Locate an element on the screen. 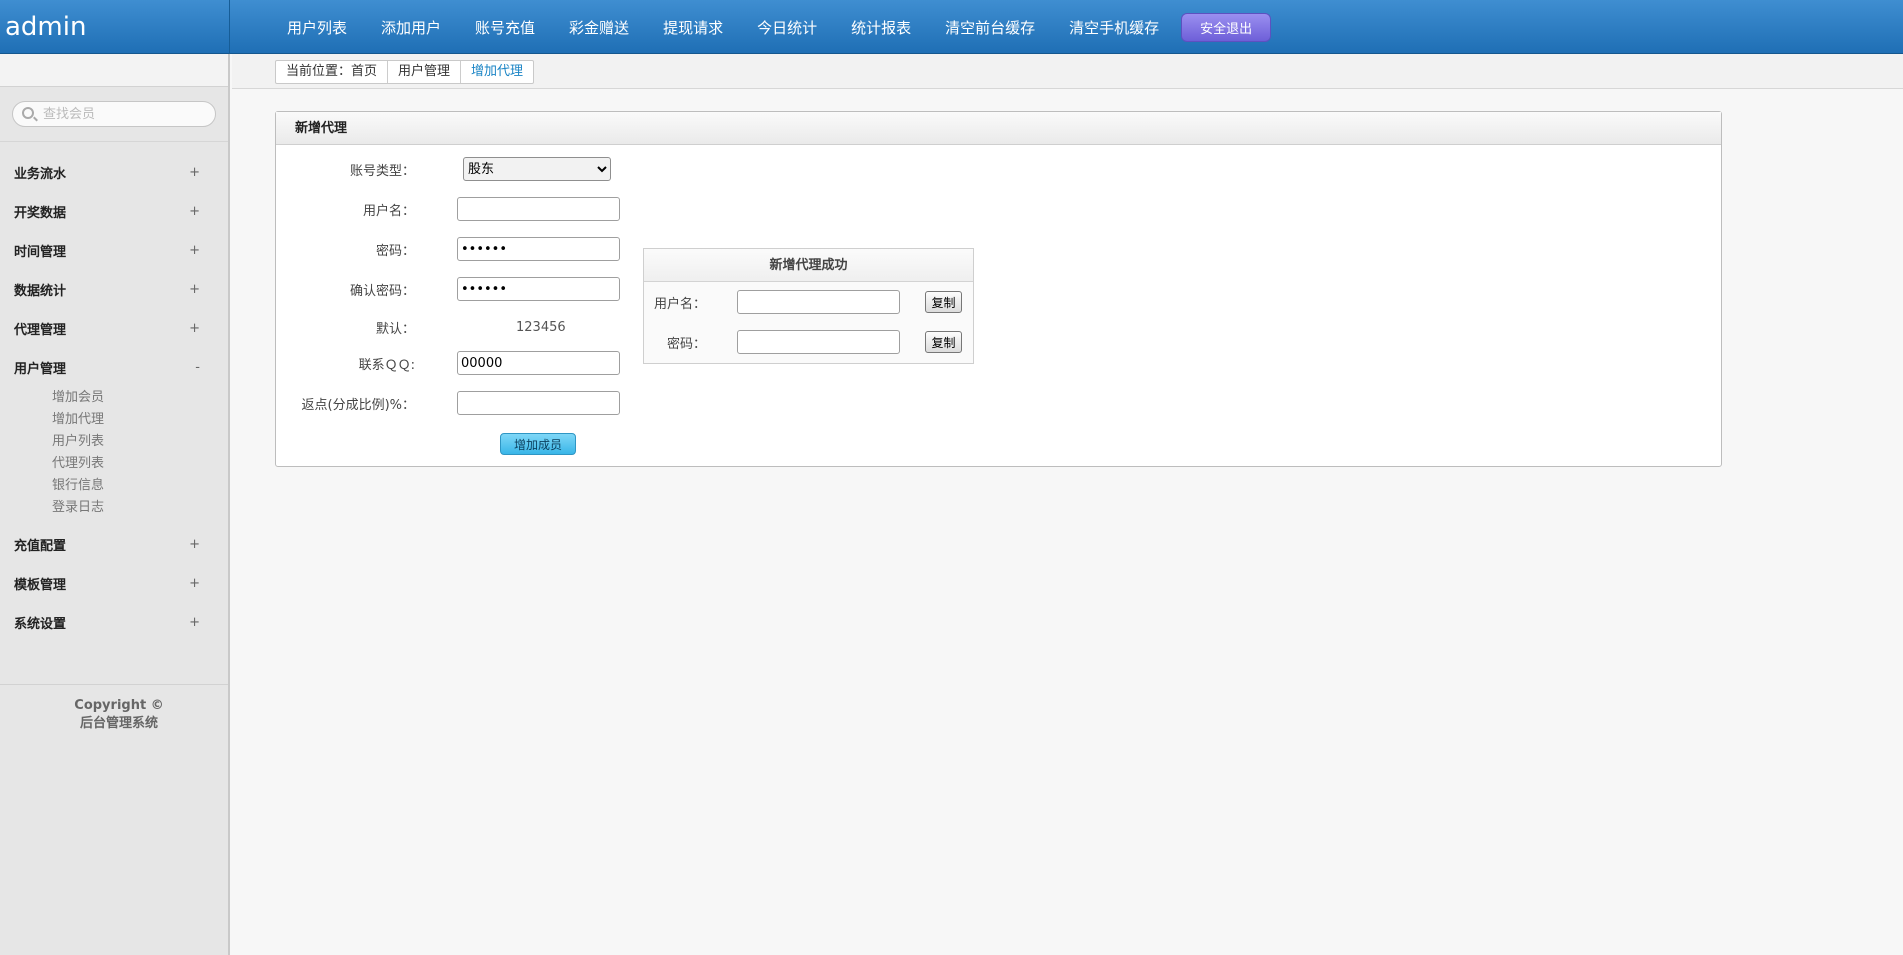 This screenshot has height=955, width=1903. menu-group-system-settings: 系统设置 + is located at coordinates (114, 622).